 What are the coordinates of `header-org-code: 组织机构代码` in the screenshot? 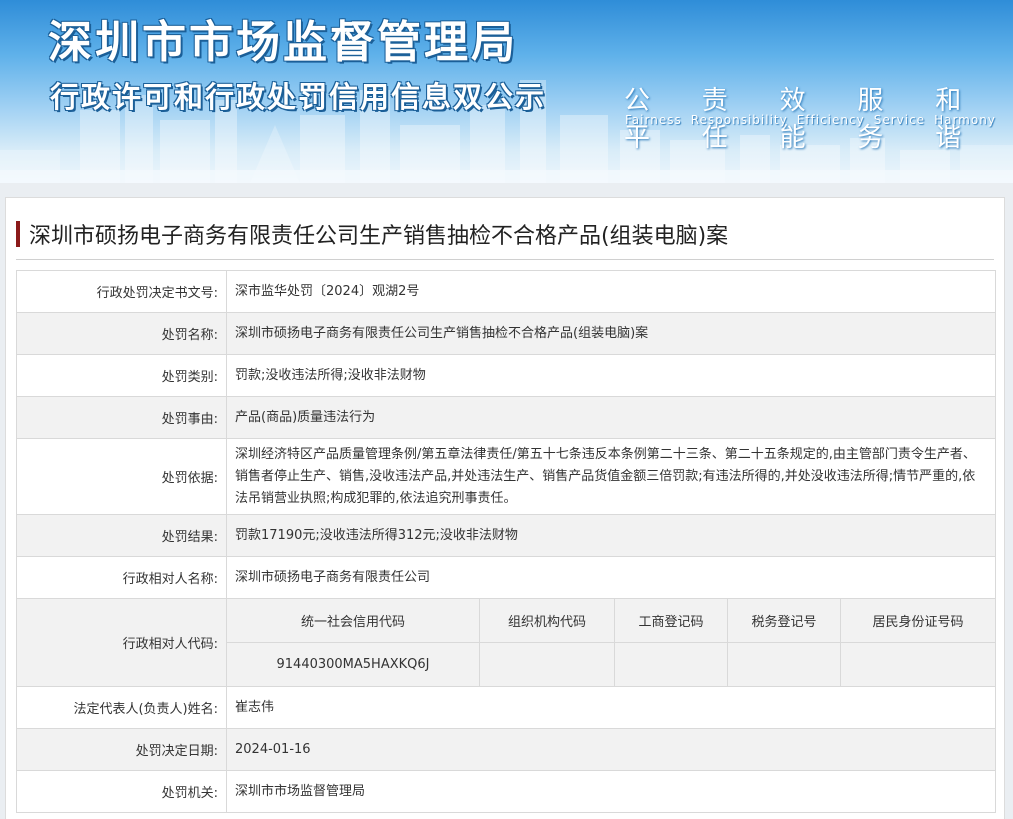 It's located at (547, 621).